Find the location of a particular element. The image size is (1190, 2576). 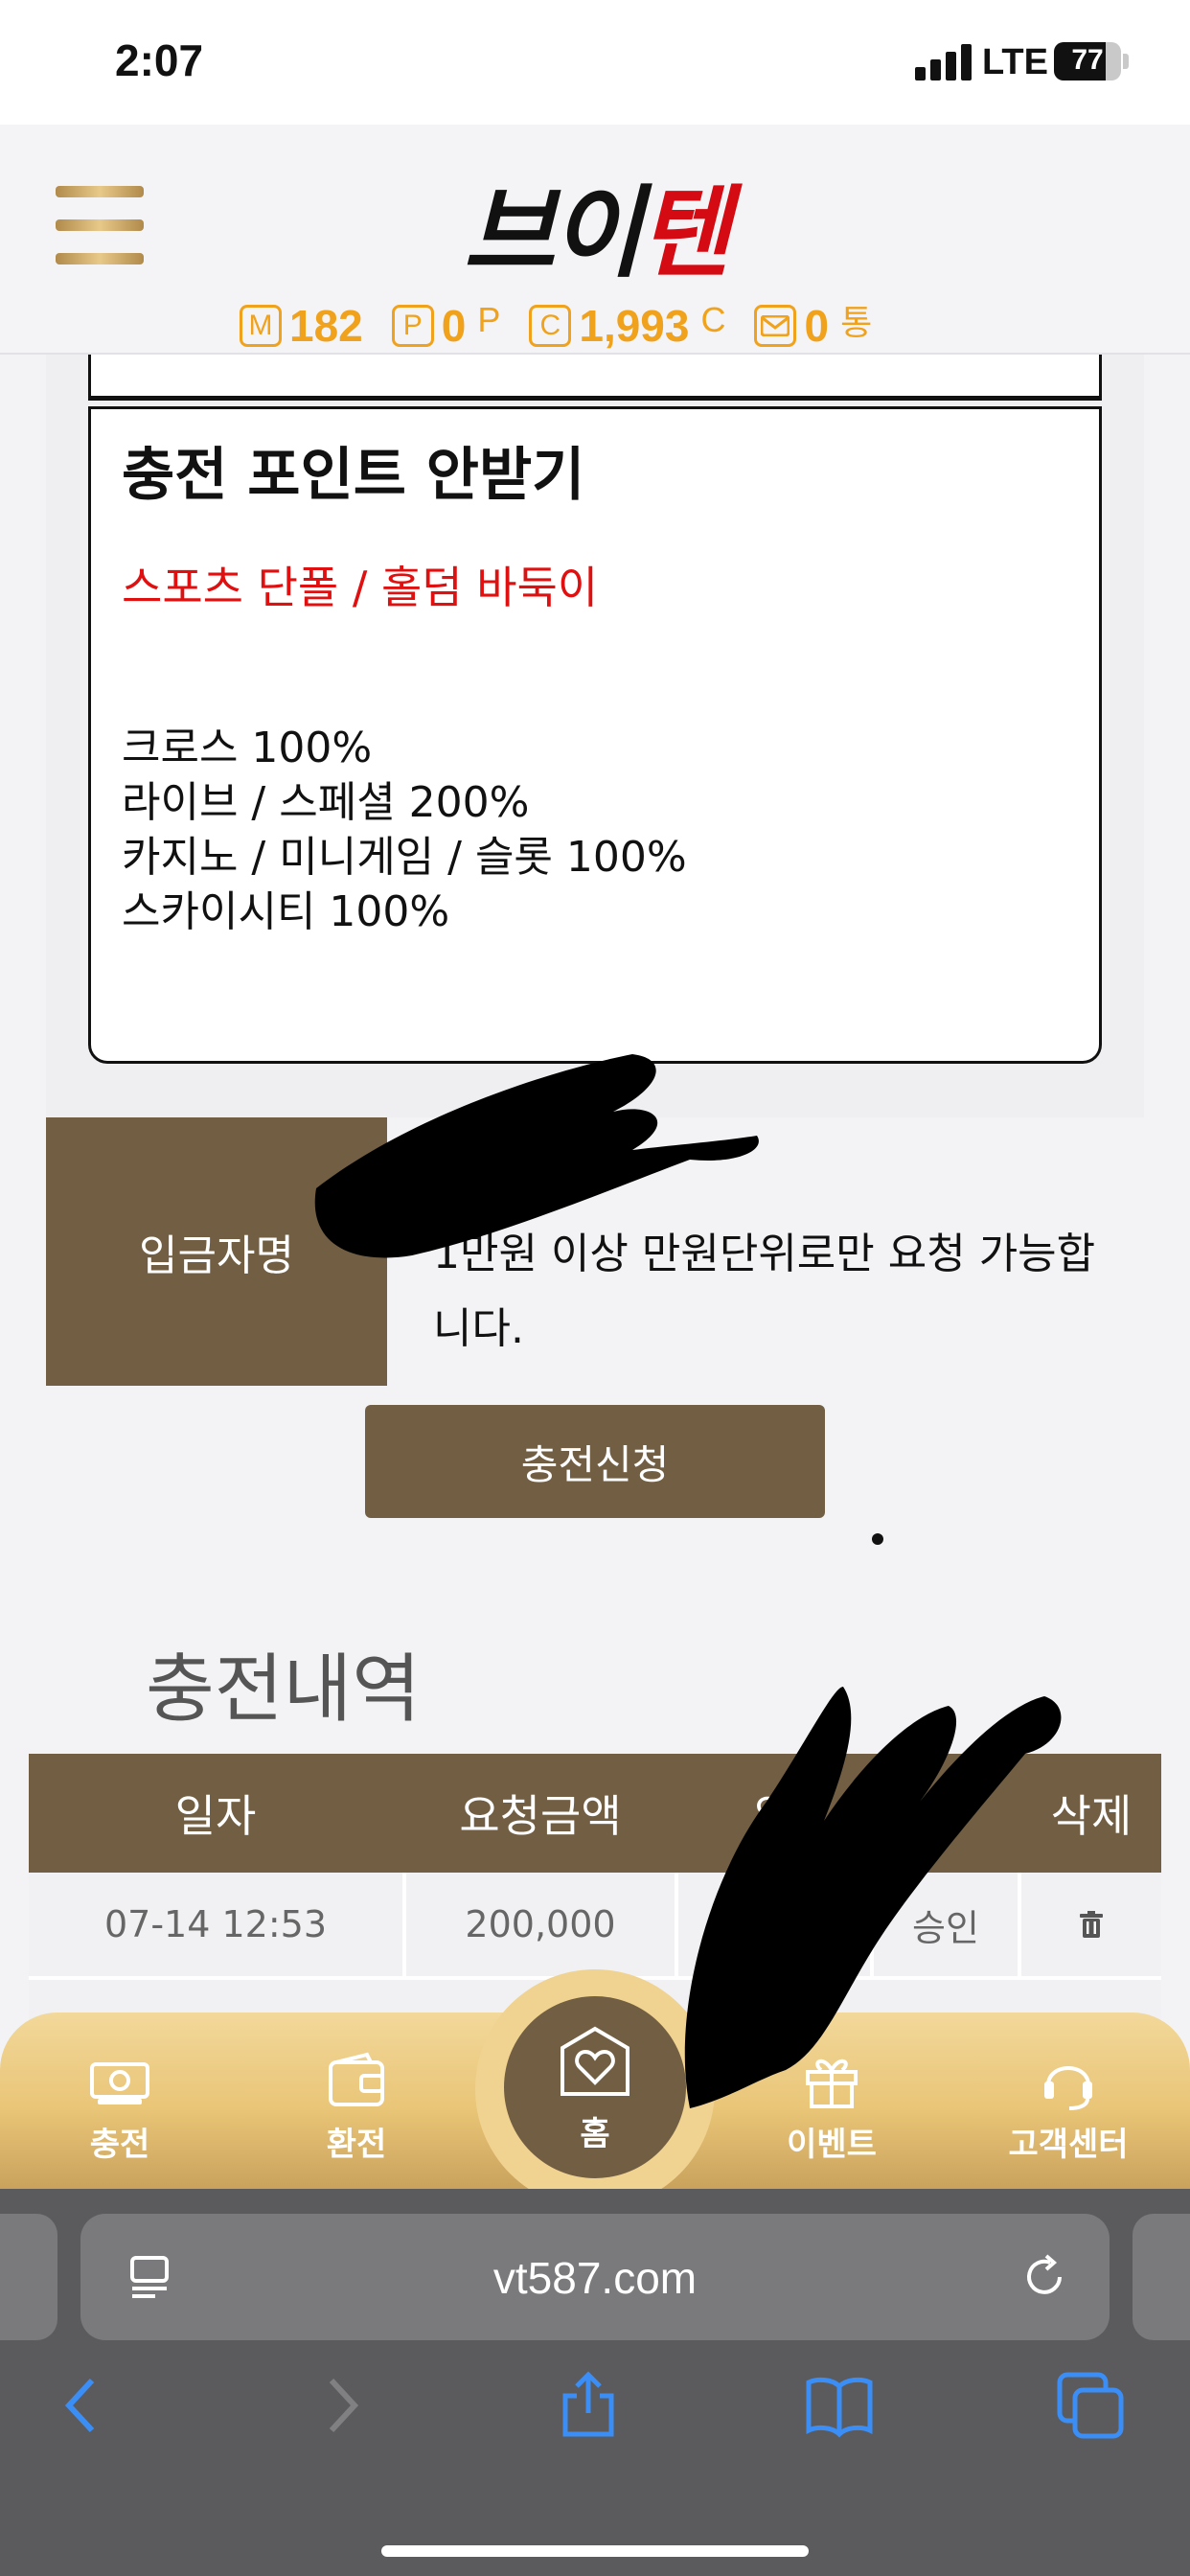

wallet-icon is located at coordinates (357, 2079).